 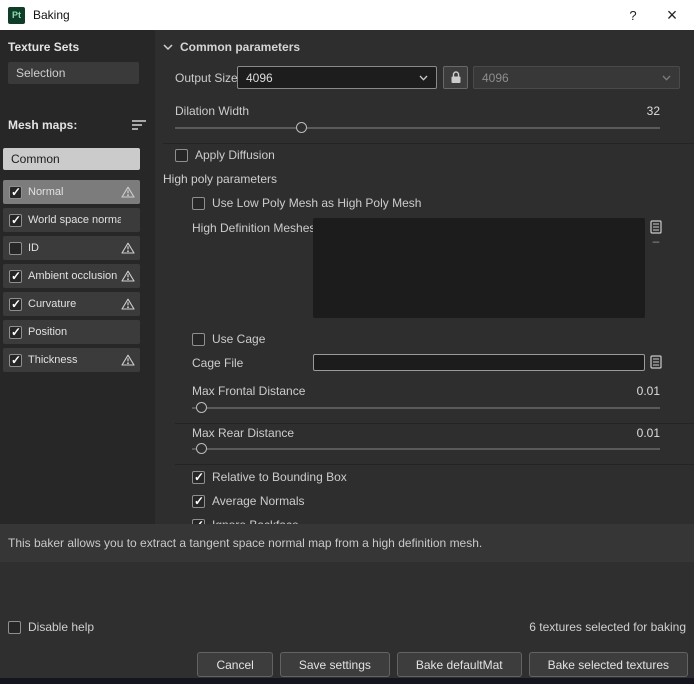 What do you see at coordinates (240, 47) in the screenshot?
I see `section-title: Common parameters` at bounding box center [240, 47].